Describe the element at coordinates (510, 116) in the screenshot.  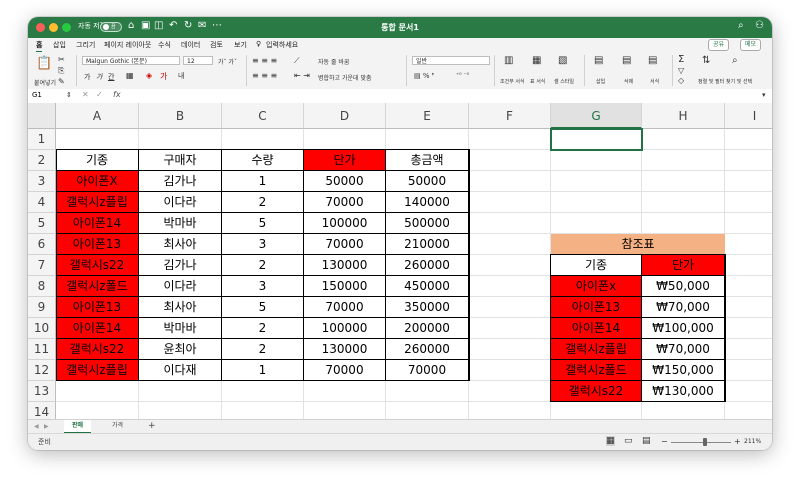
I see `column-header-f: F` at that location.